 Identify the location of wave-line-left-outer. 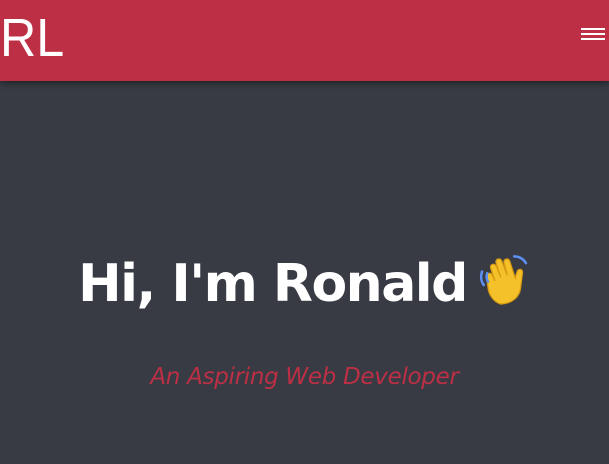
(482, 278).